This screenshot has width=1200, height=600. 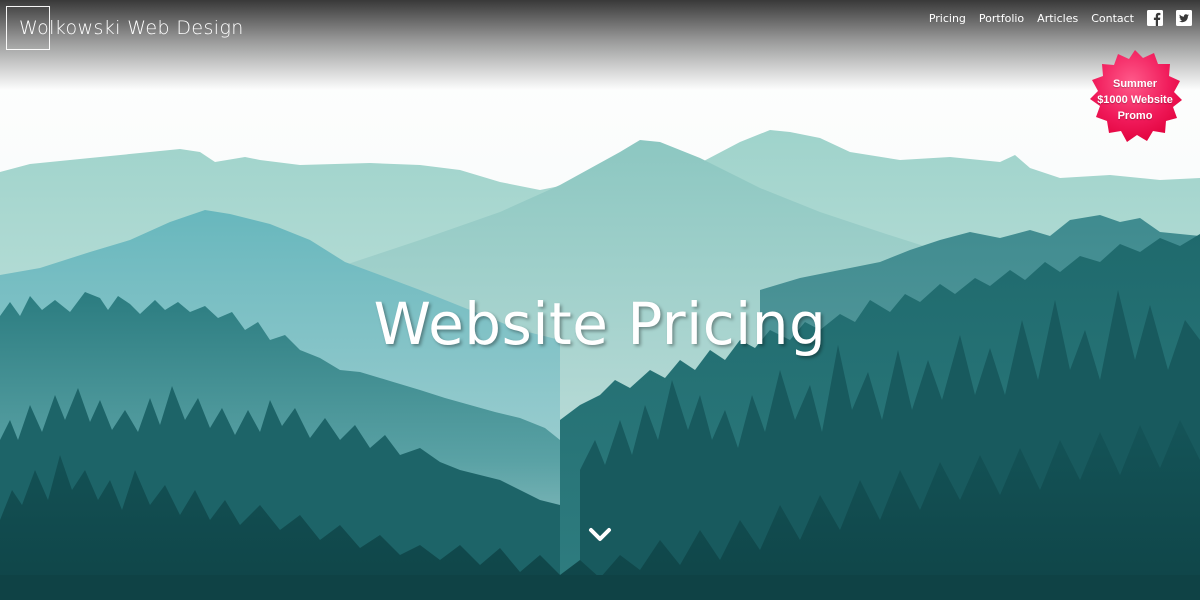 I want to click on promo-line-2: $1000 Website, so click(x=1135, y=100).